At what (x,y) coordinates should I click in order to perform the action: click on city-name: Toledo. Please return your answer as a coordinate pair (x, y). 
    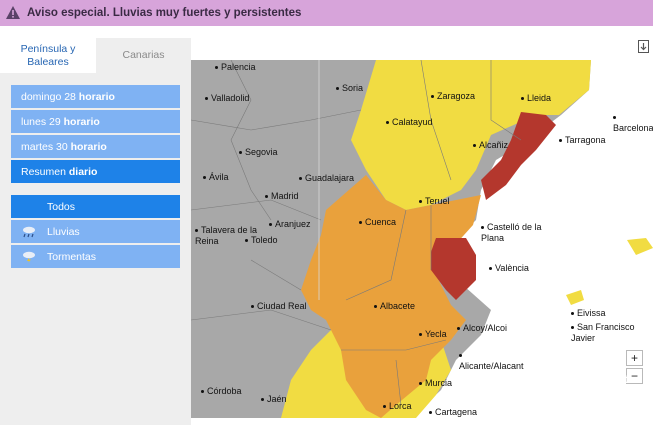
    Looking at the image, I should click on (264, 240).